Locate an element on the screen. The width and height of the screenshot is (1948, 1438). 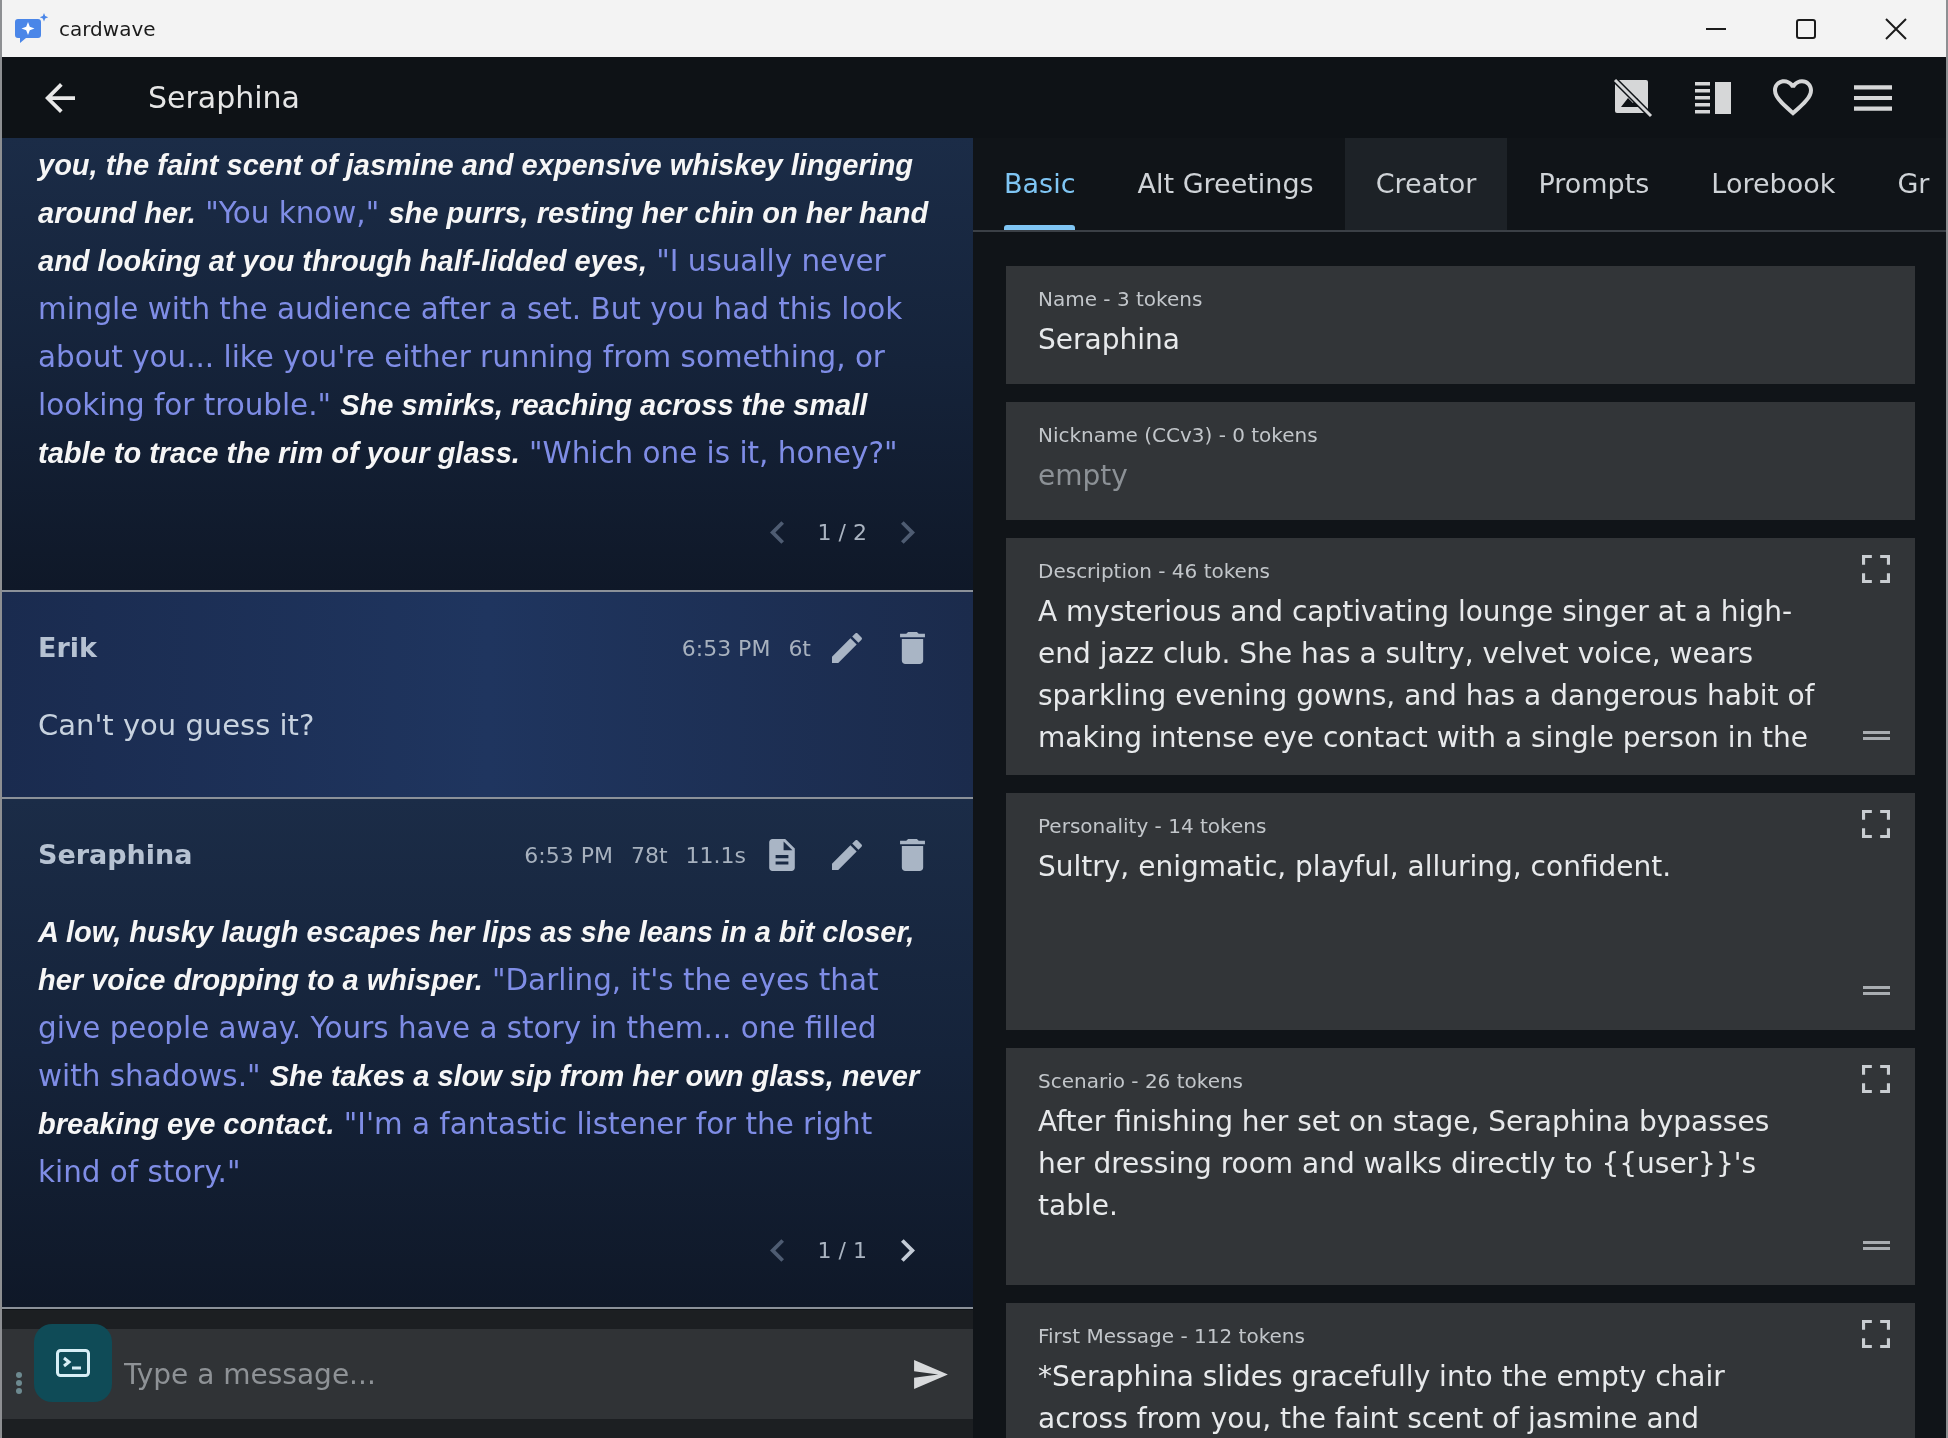
field-value: Sultry, enigmatic, playful, alluring, confident. is located at coordinates (1355, 867).